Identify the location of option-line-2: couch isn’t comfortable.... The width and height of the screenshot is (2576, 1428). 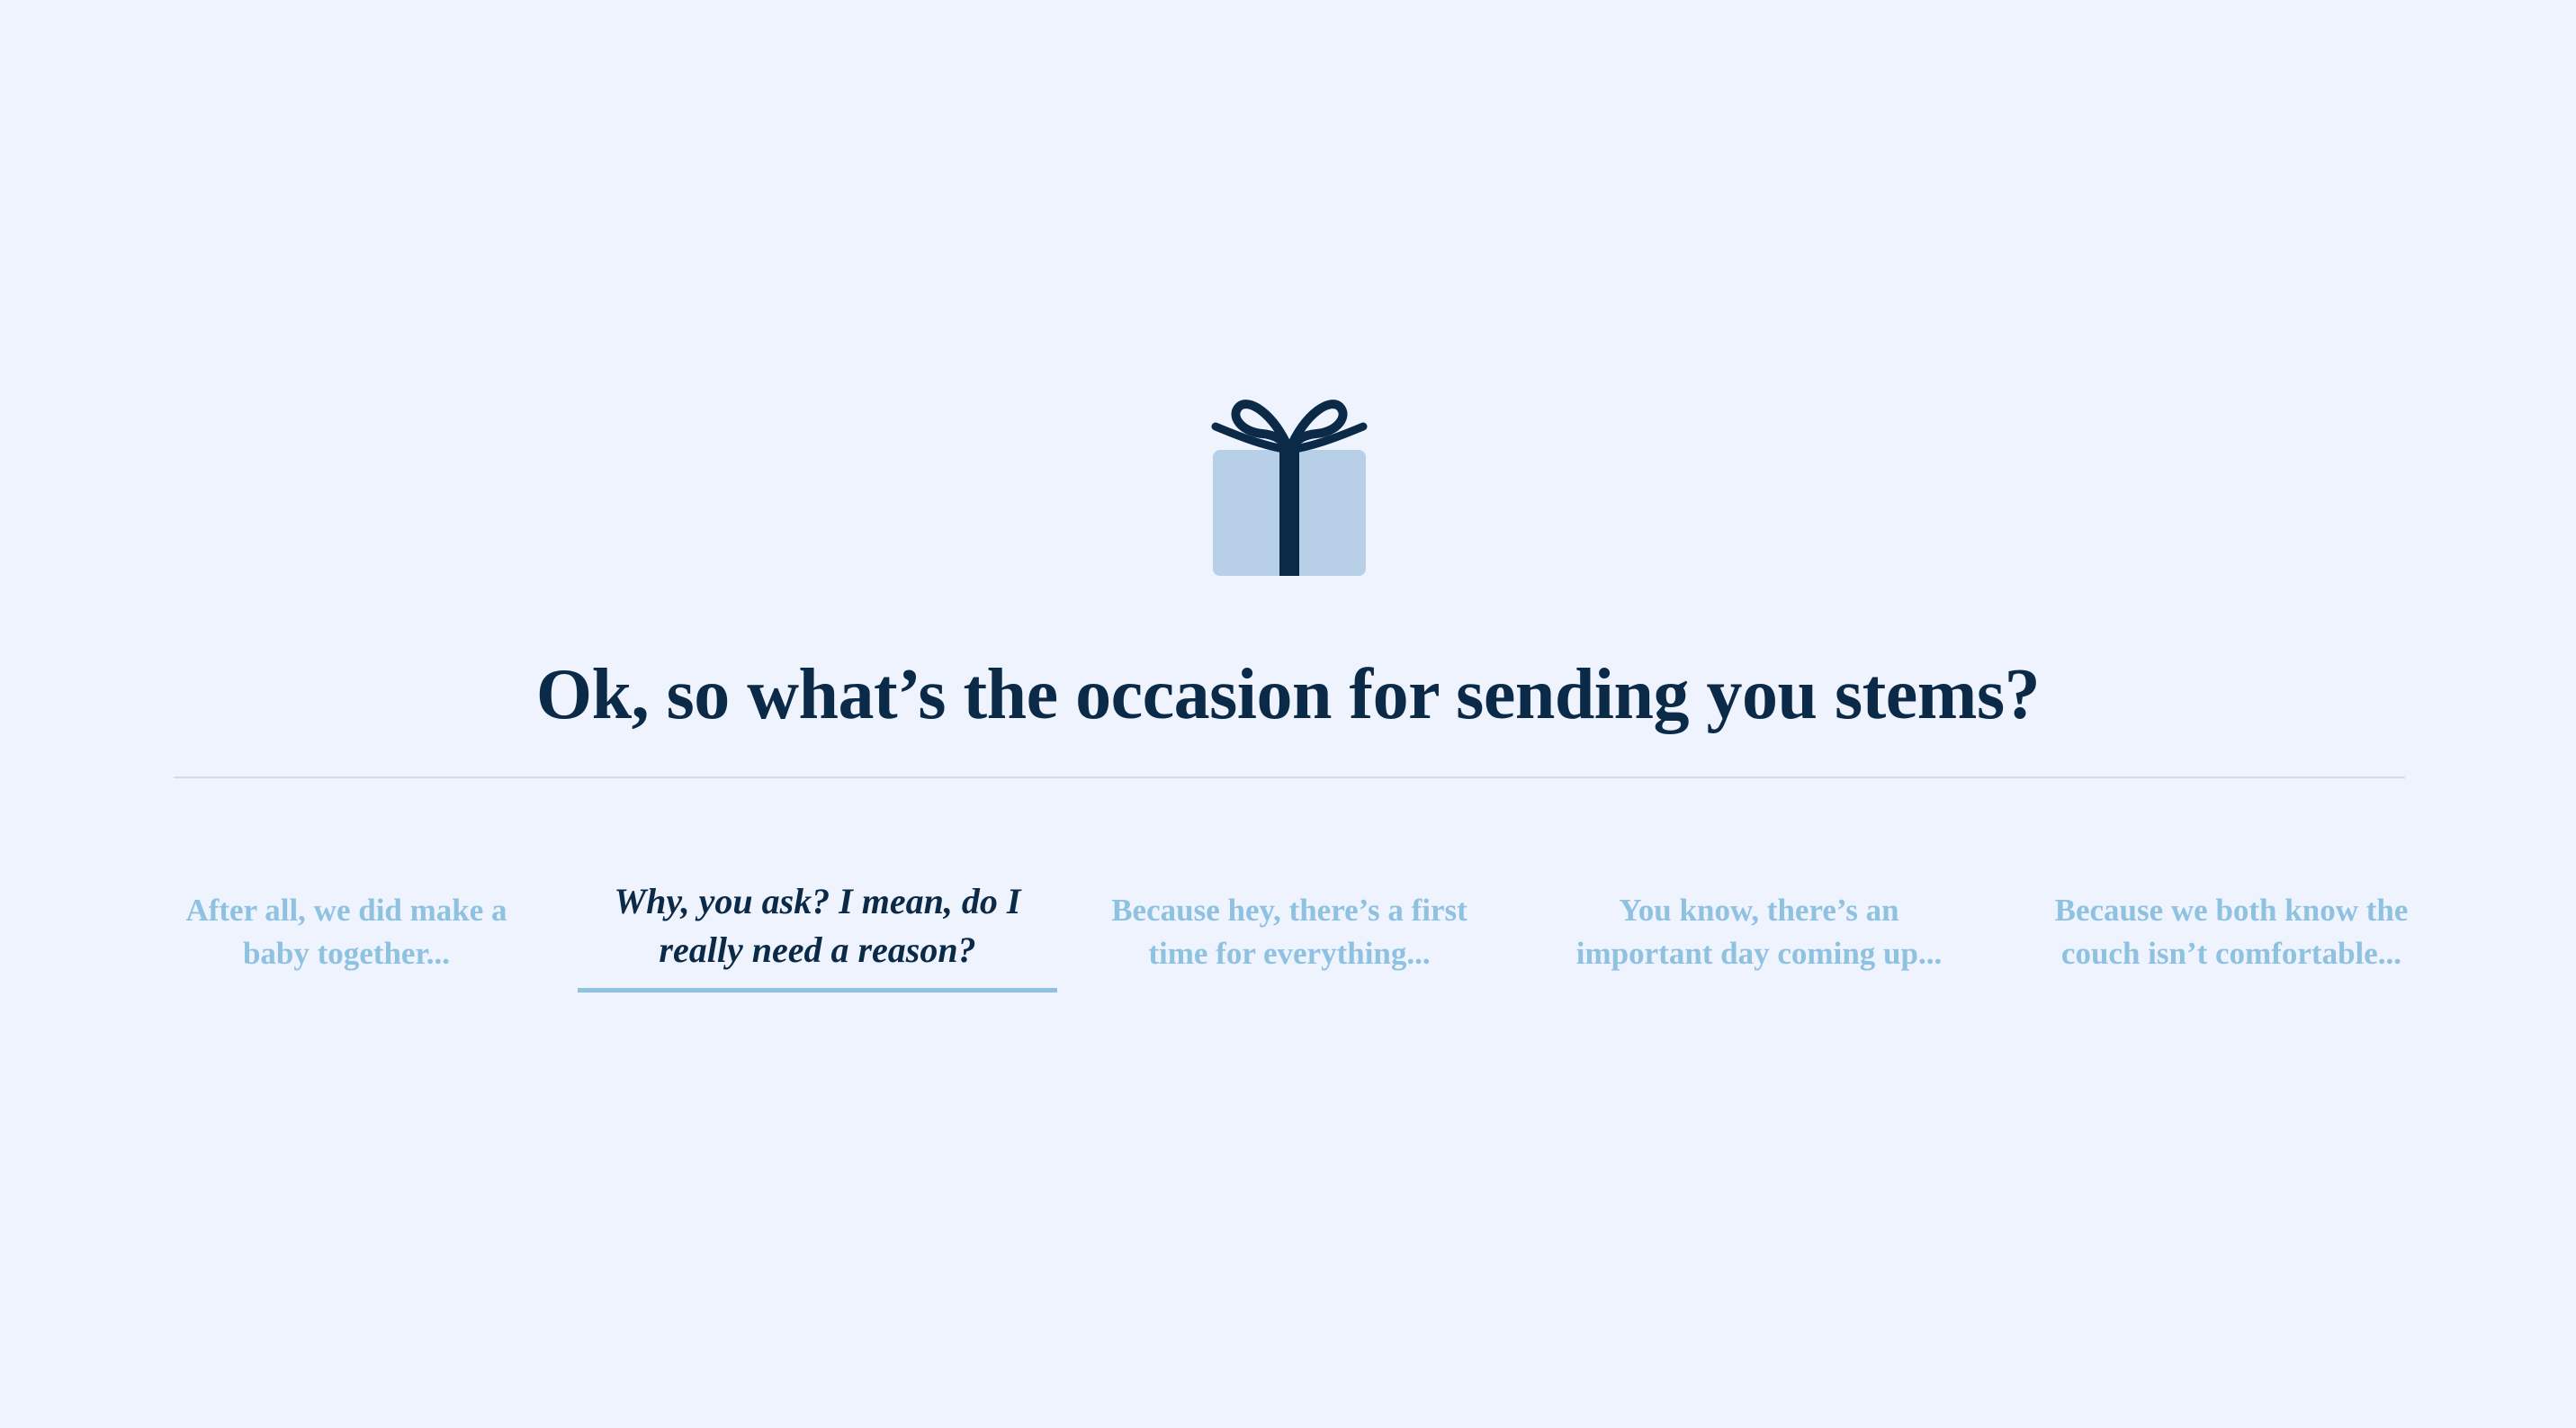
(2231, 954).